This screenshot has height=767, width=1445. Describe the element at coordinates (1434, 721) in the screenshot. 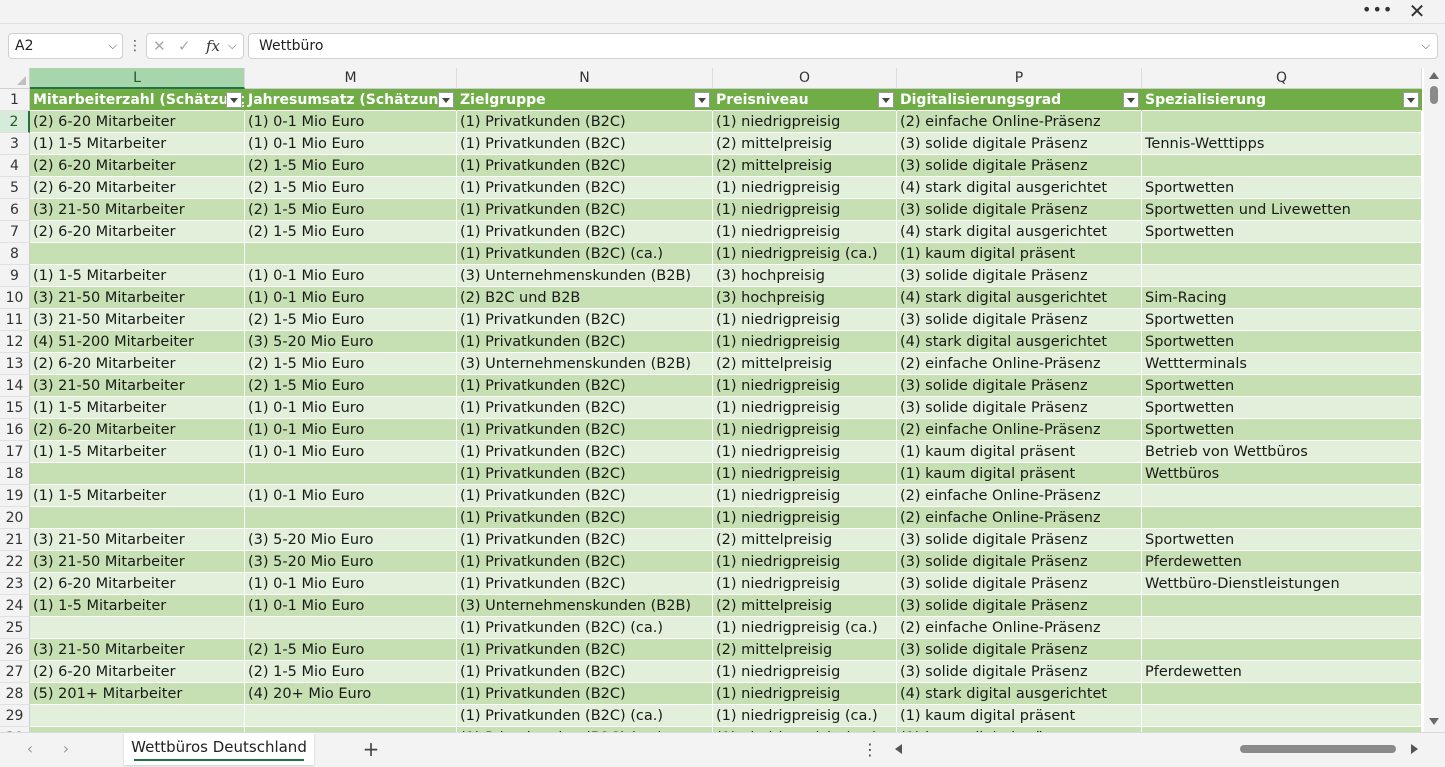

I see `scroll-down-icon` at that location.